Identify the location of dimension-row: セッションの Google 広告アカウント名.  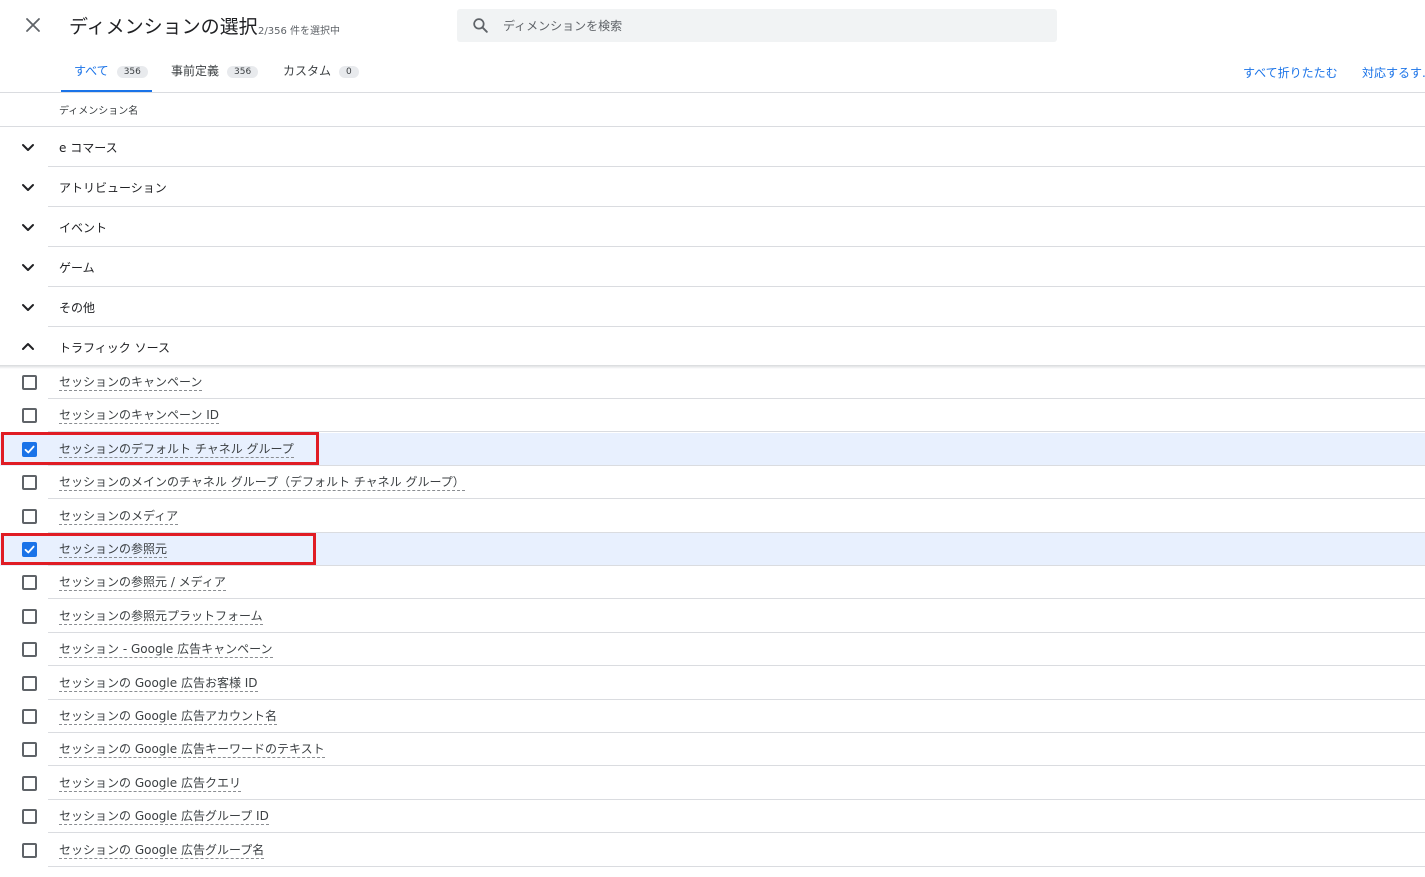
(712, 716).